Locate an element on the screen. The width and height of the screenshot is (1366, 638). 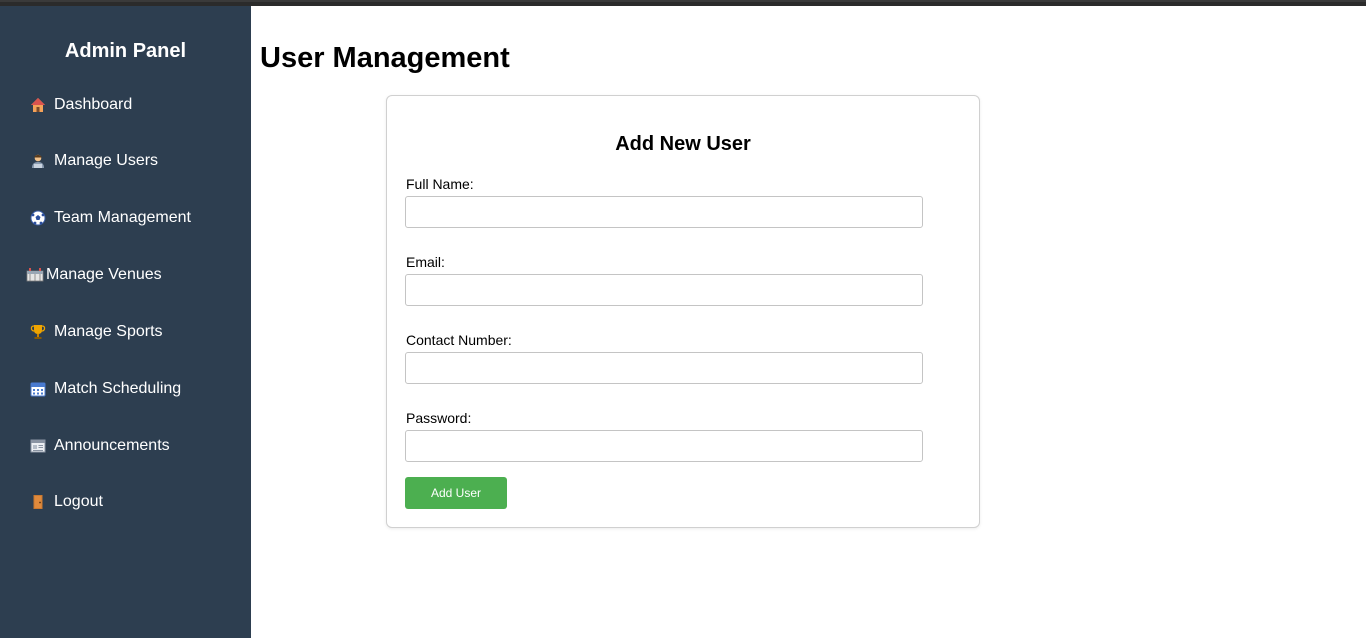
stadium-icon is located at coordinates (35, 275).